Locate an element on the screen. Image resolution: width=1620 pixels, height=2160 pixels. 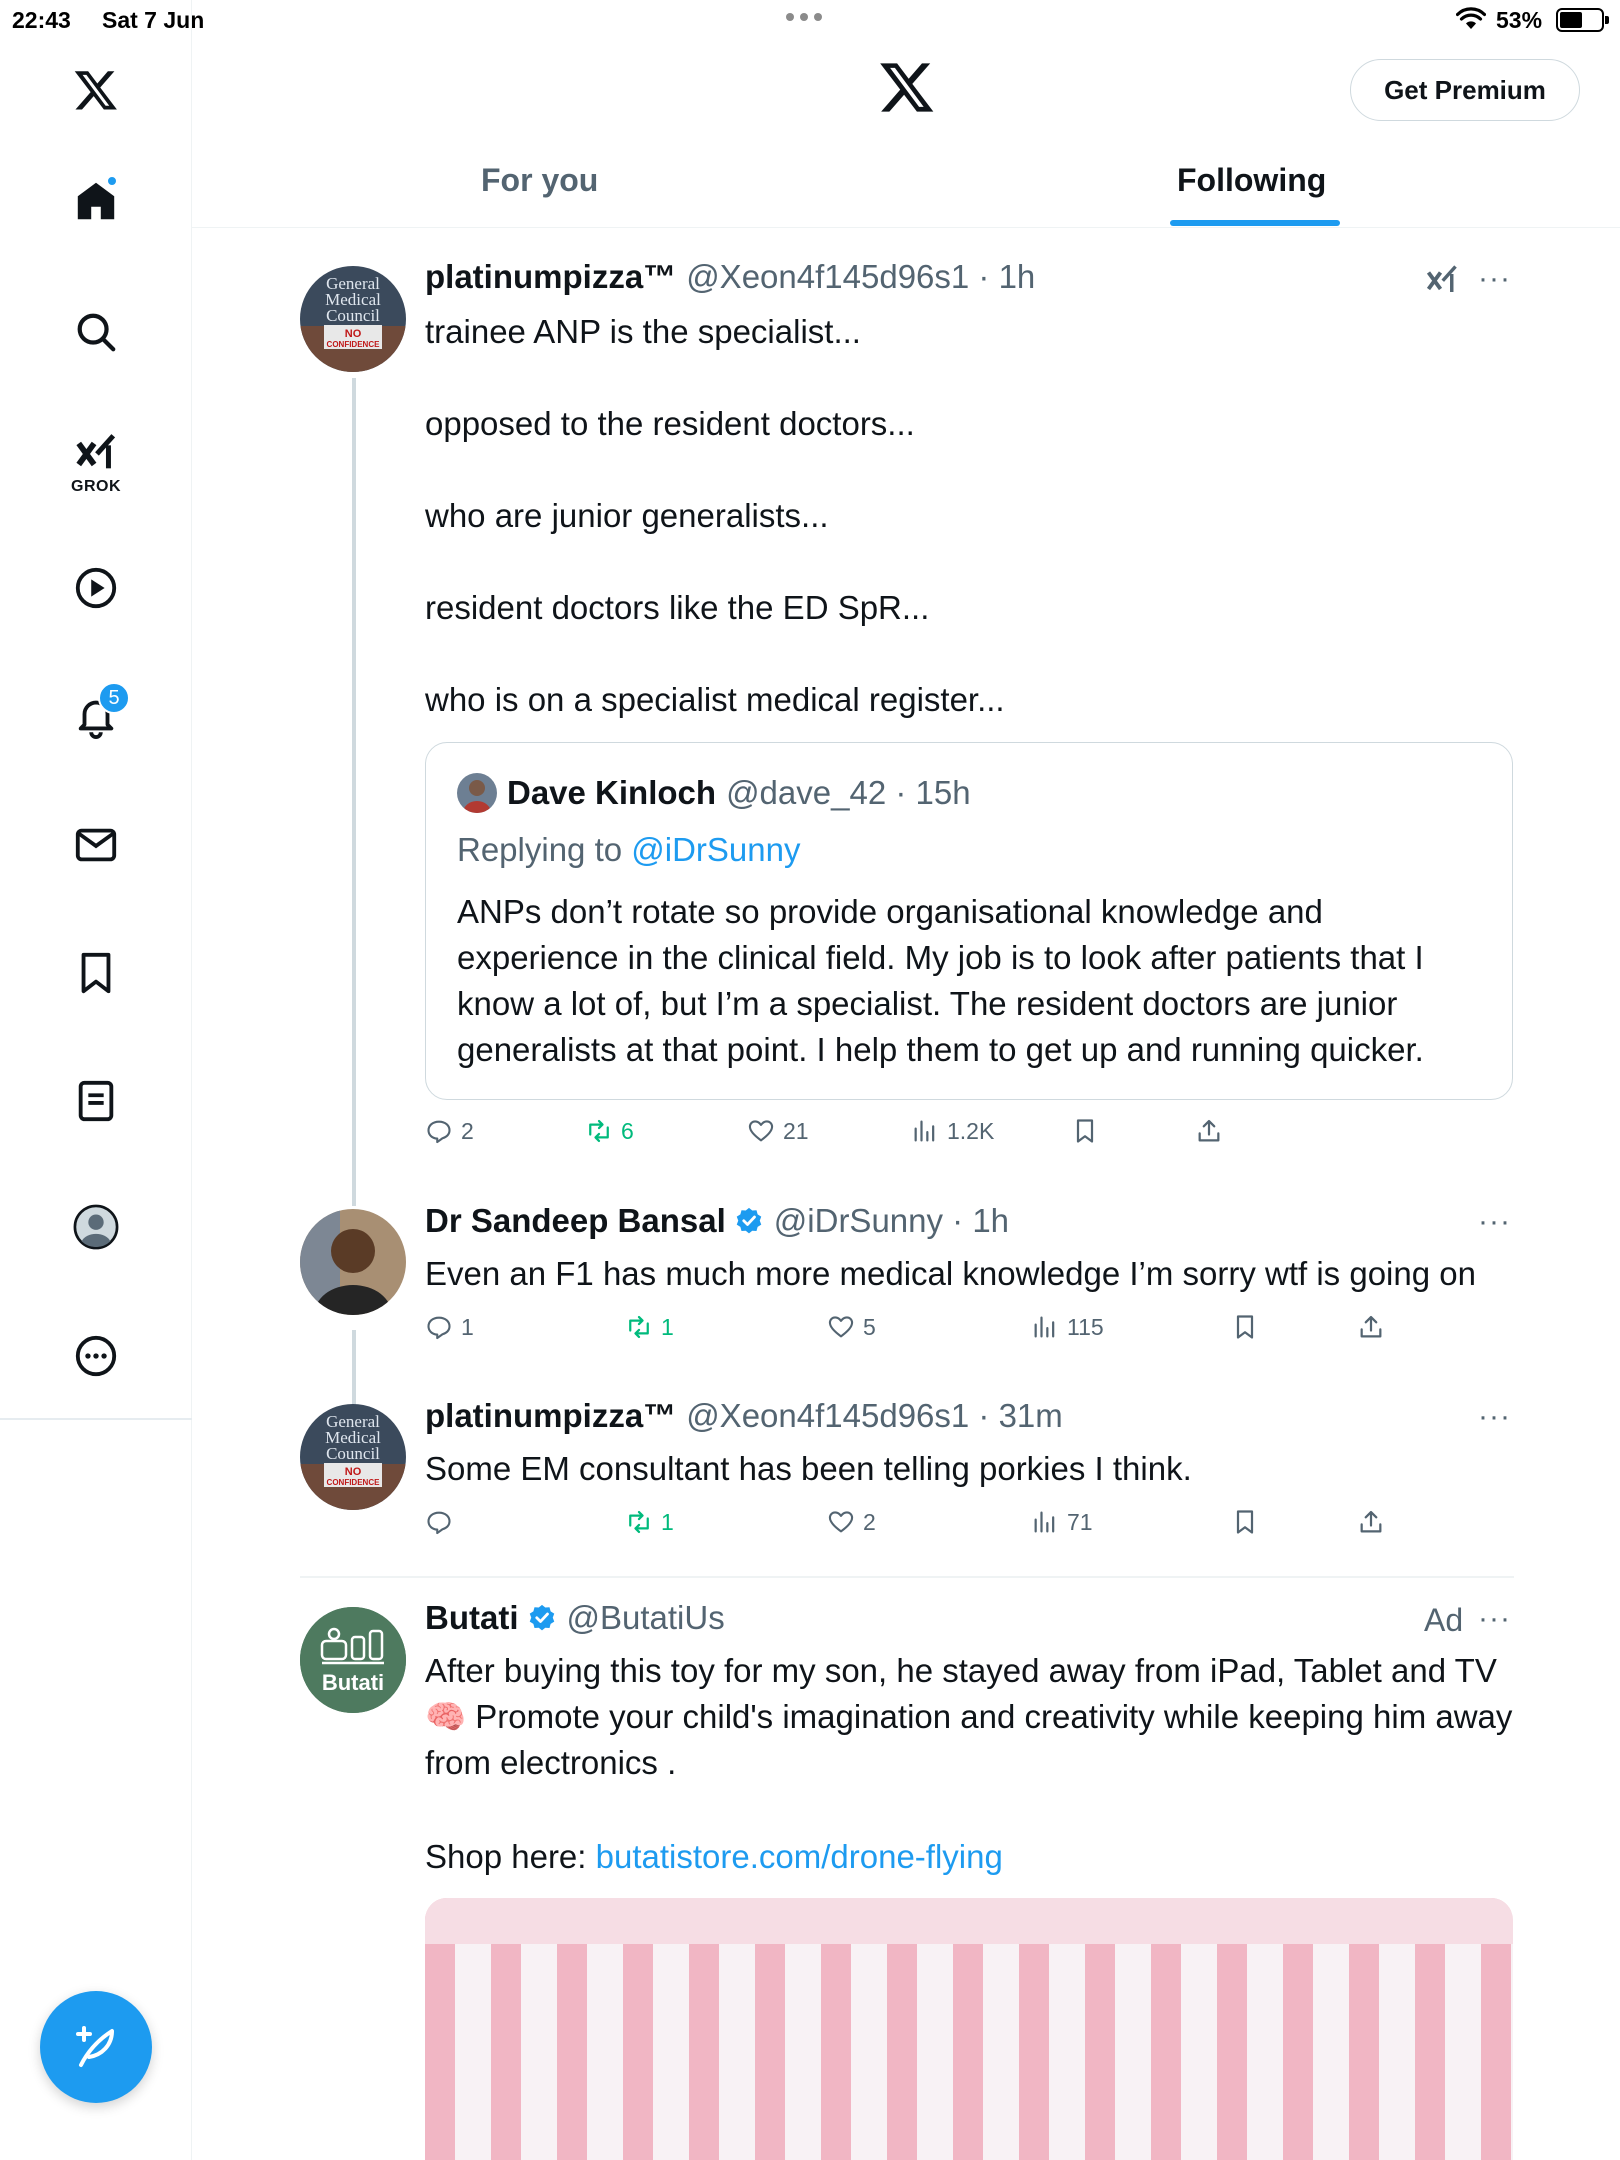
nav-video is located at coordinates (96, 588).